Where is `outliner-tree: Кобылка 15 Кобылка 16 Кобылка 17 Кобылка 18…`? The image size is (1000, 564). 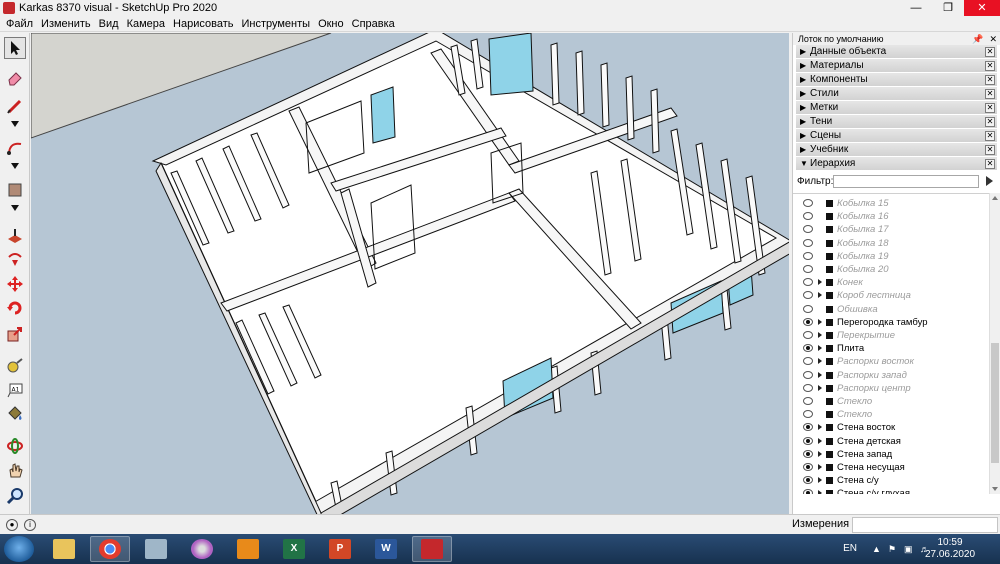
outliner-tree: Кобылка 15 Кобылка 16 Кобылка 17 Кобылка 18… is located at coordinates (891, 343).